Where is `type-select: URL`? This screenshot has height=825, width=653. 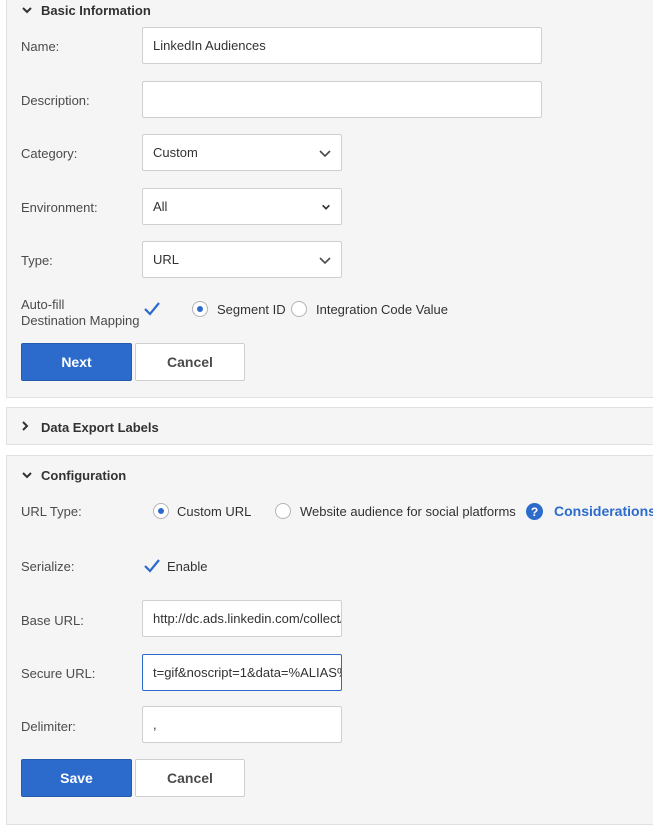
type-select: URL is located at coordinates (242, 259).